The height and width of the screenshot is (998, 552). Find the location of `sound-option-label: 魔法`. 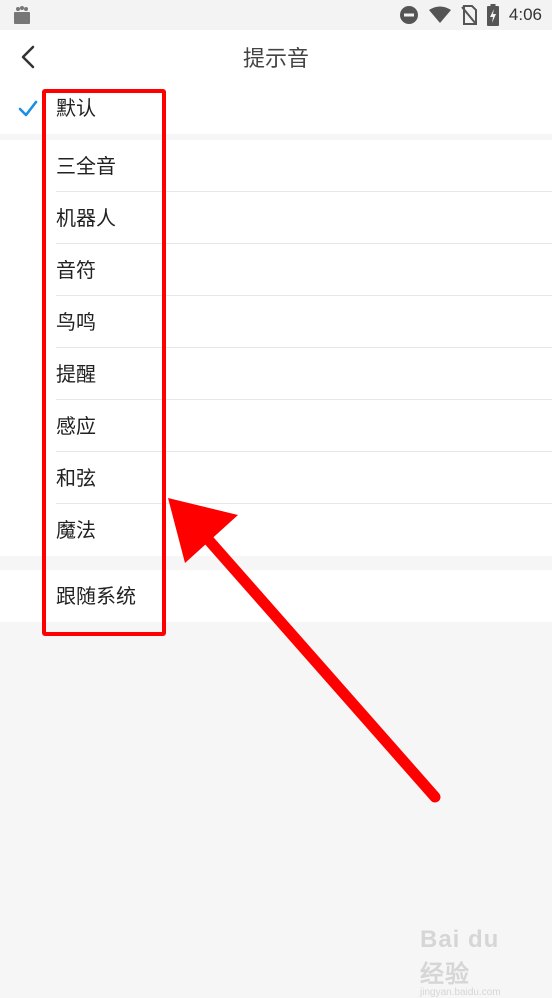

sound-option-label: 魔法 is located at coordinates (76, 530).